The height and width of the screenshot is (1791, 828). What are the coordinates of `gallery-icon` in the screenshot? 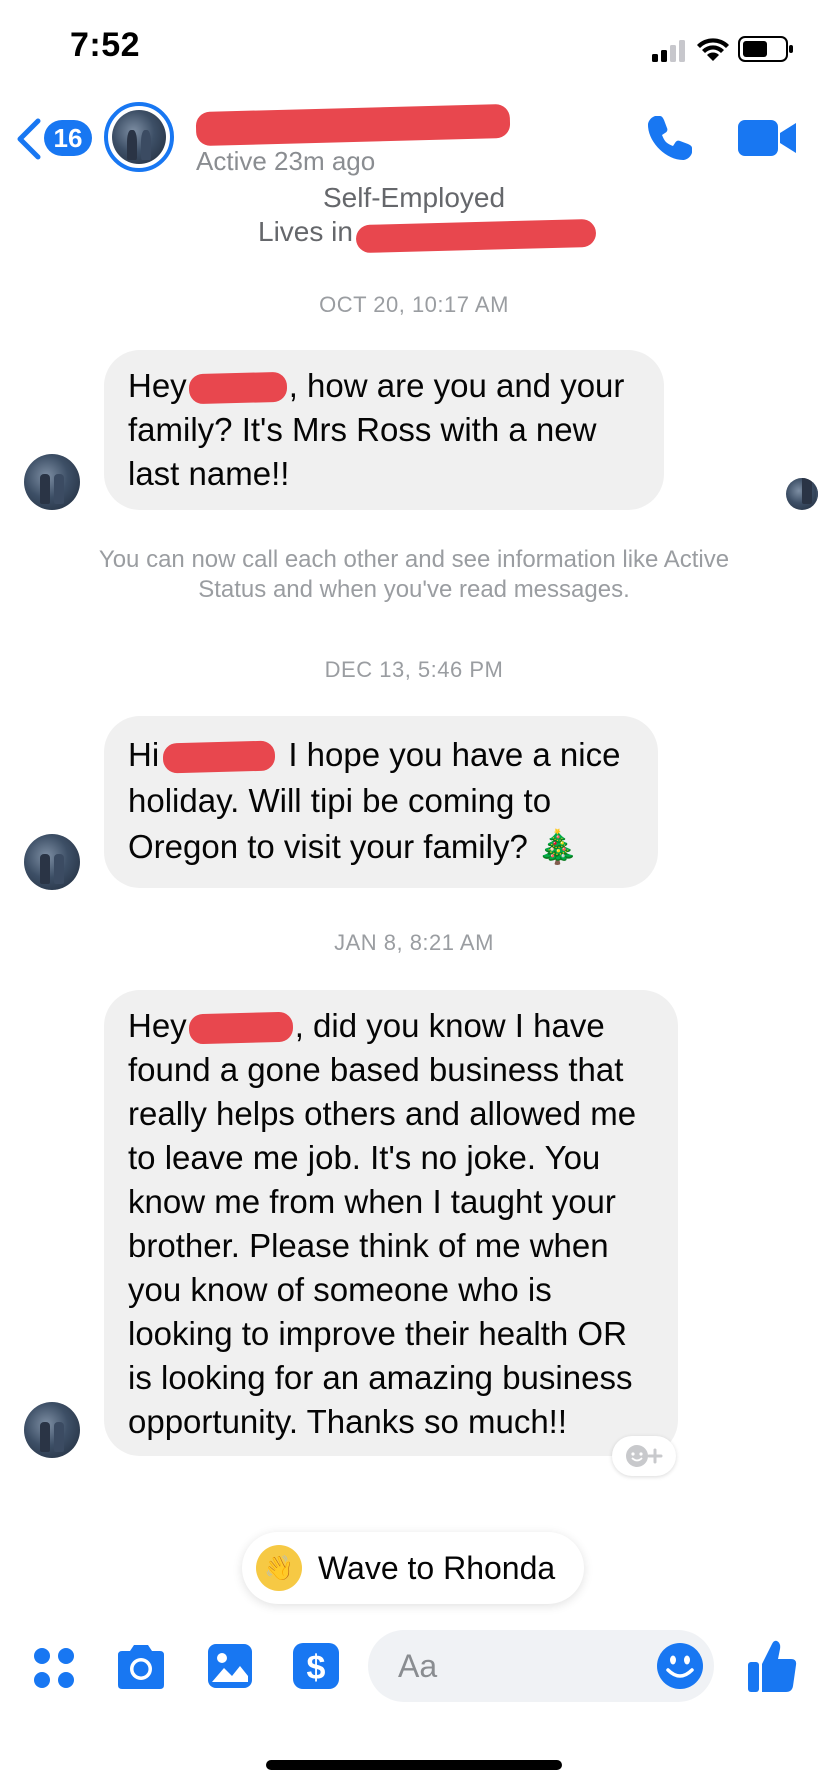 It's located at (230, 1666).